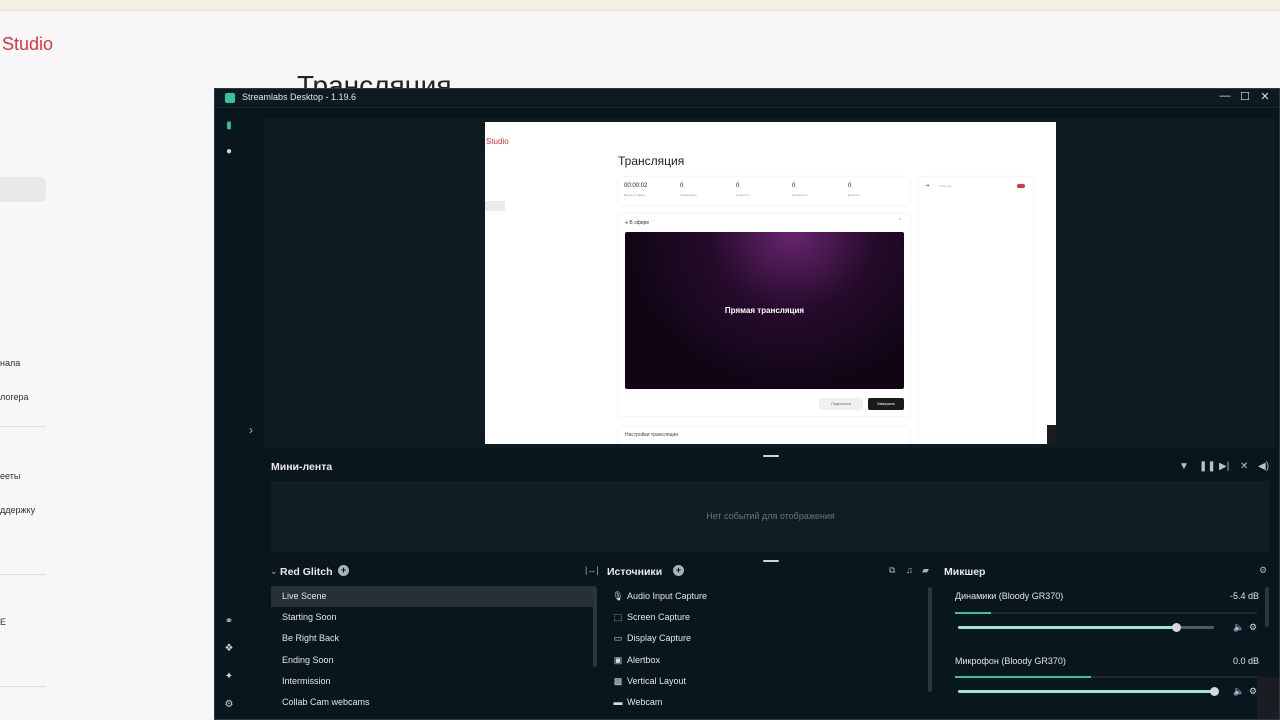  Describe the element at coordinates (305, 638) in the screenshot. I see `scene-item: Be Right Back` at that location.